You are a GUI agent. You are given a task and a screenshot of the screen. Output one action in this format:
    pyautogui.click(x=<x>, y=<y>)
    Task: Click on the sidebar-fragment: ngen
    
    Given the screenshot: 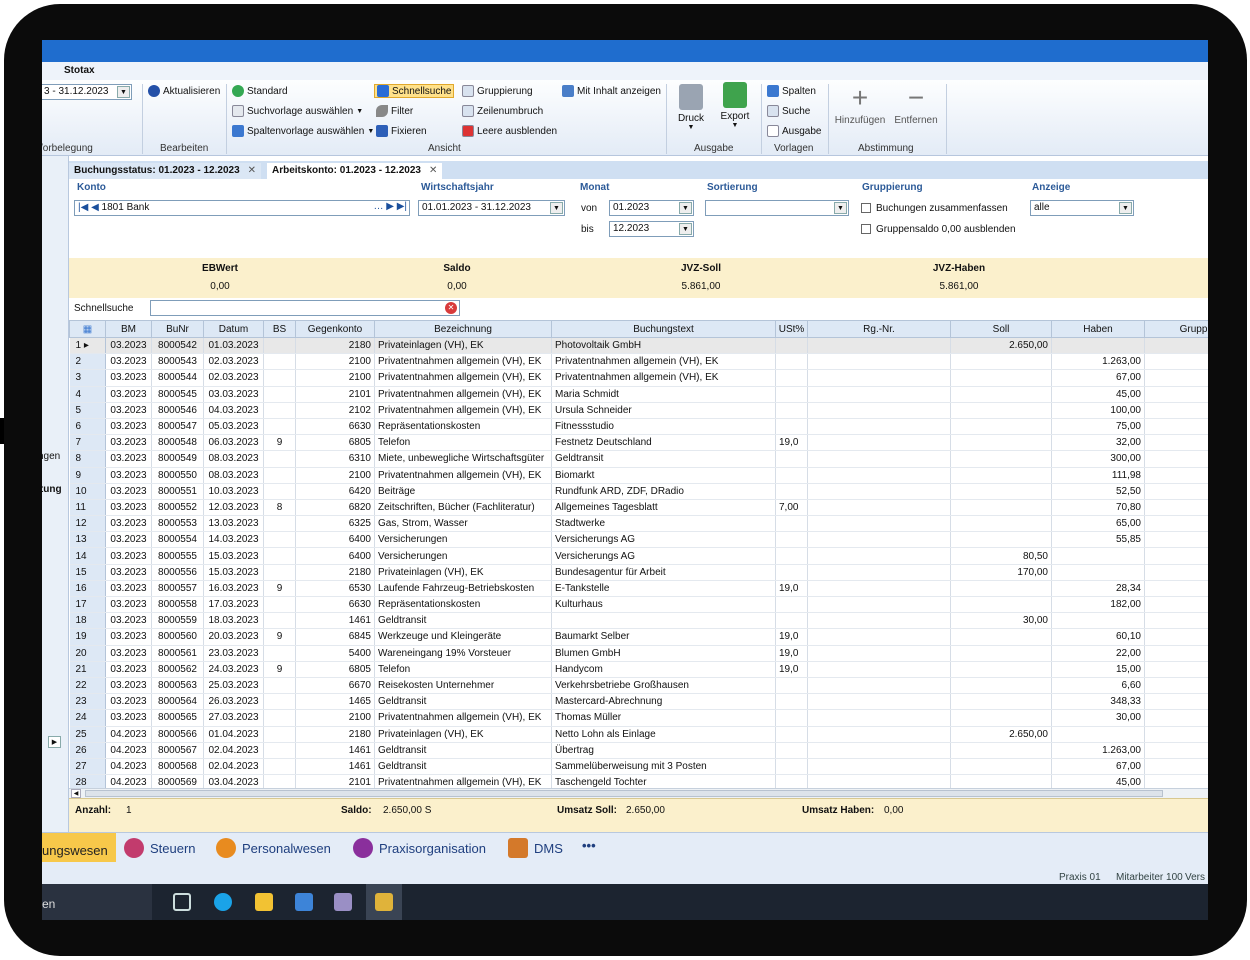 What is the action you would take?
    pyautogui.click(x=51, y=456)
    